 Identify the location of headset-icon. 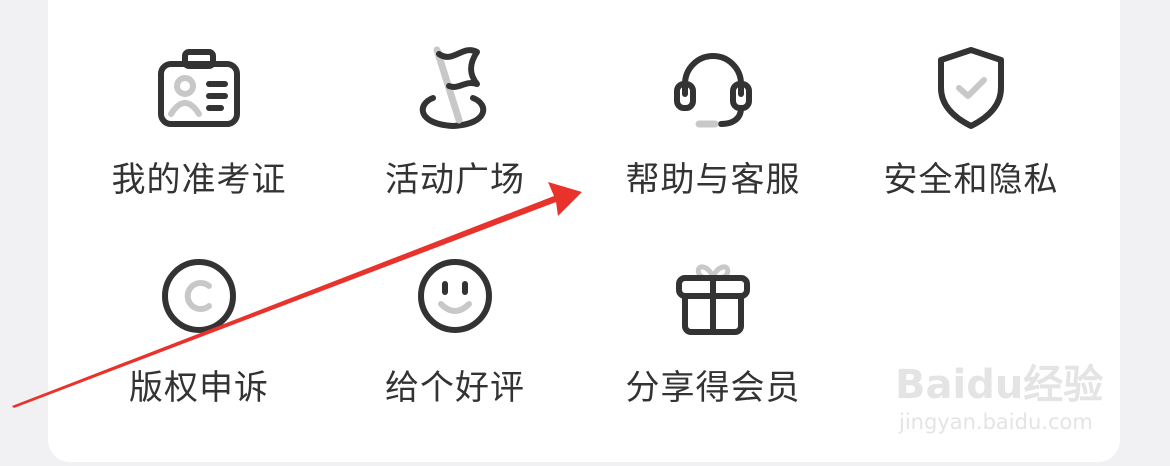
(713, 88).